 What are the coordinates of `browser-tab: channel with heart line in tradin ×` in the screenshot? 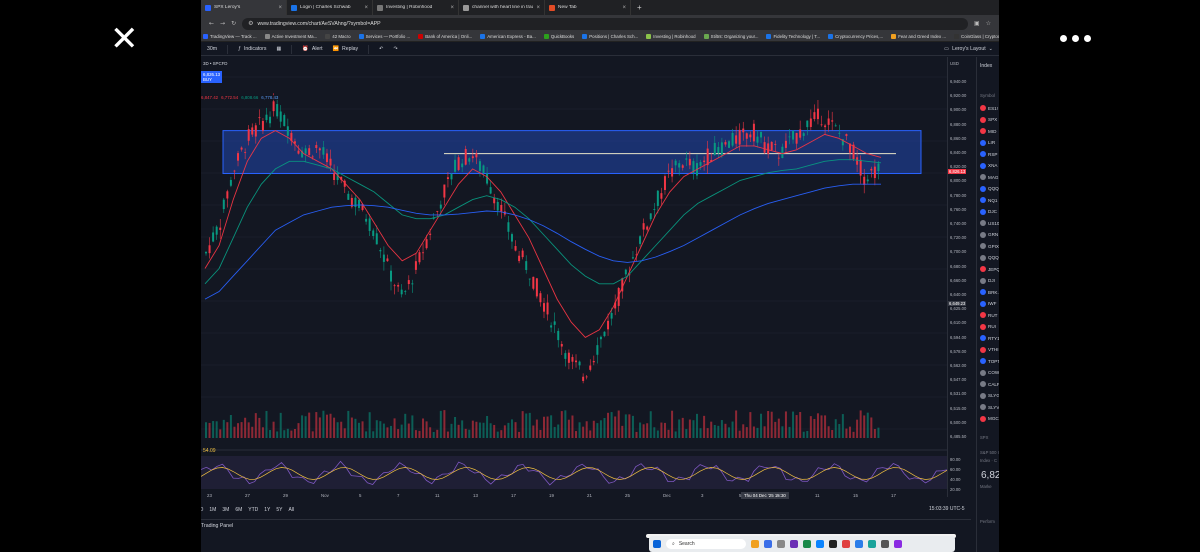 It's located at (502, 7).